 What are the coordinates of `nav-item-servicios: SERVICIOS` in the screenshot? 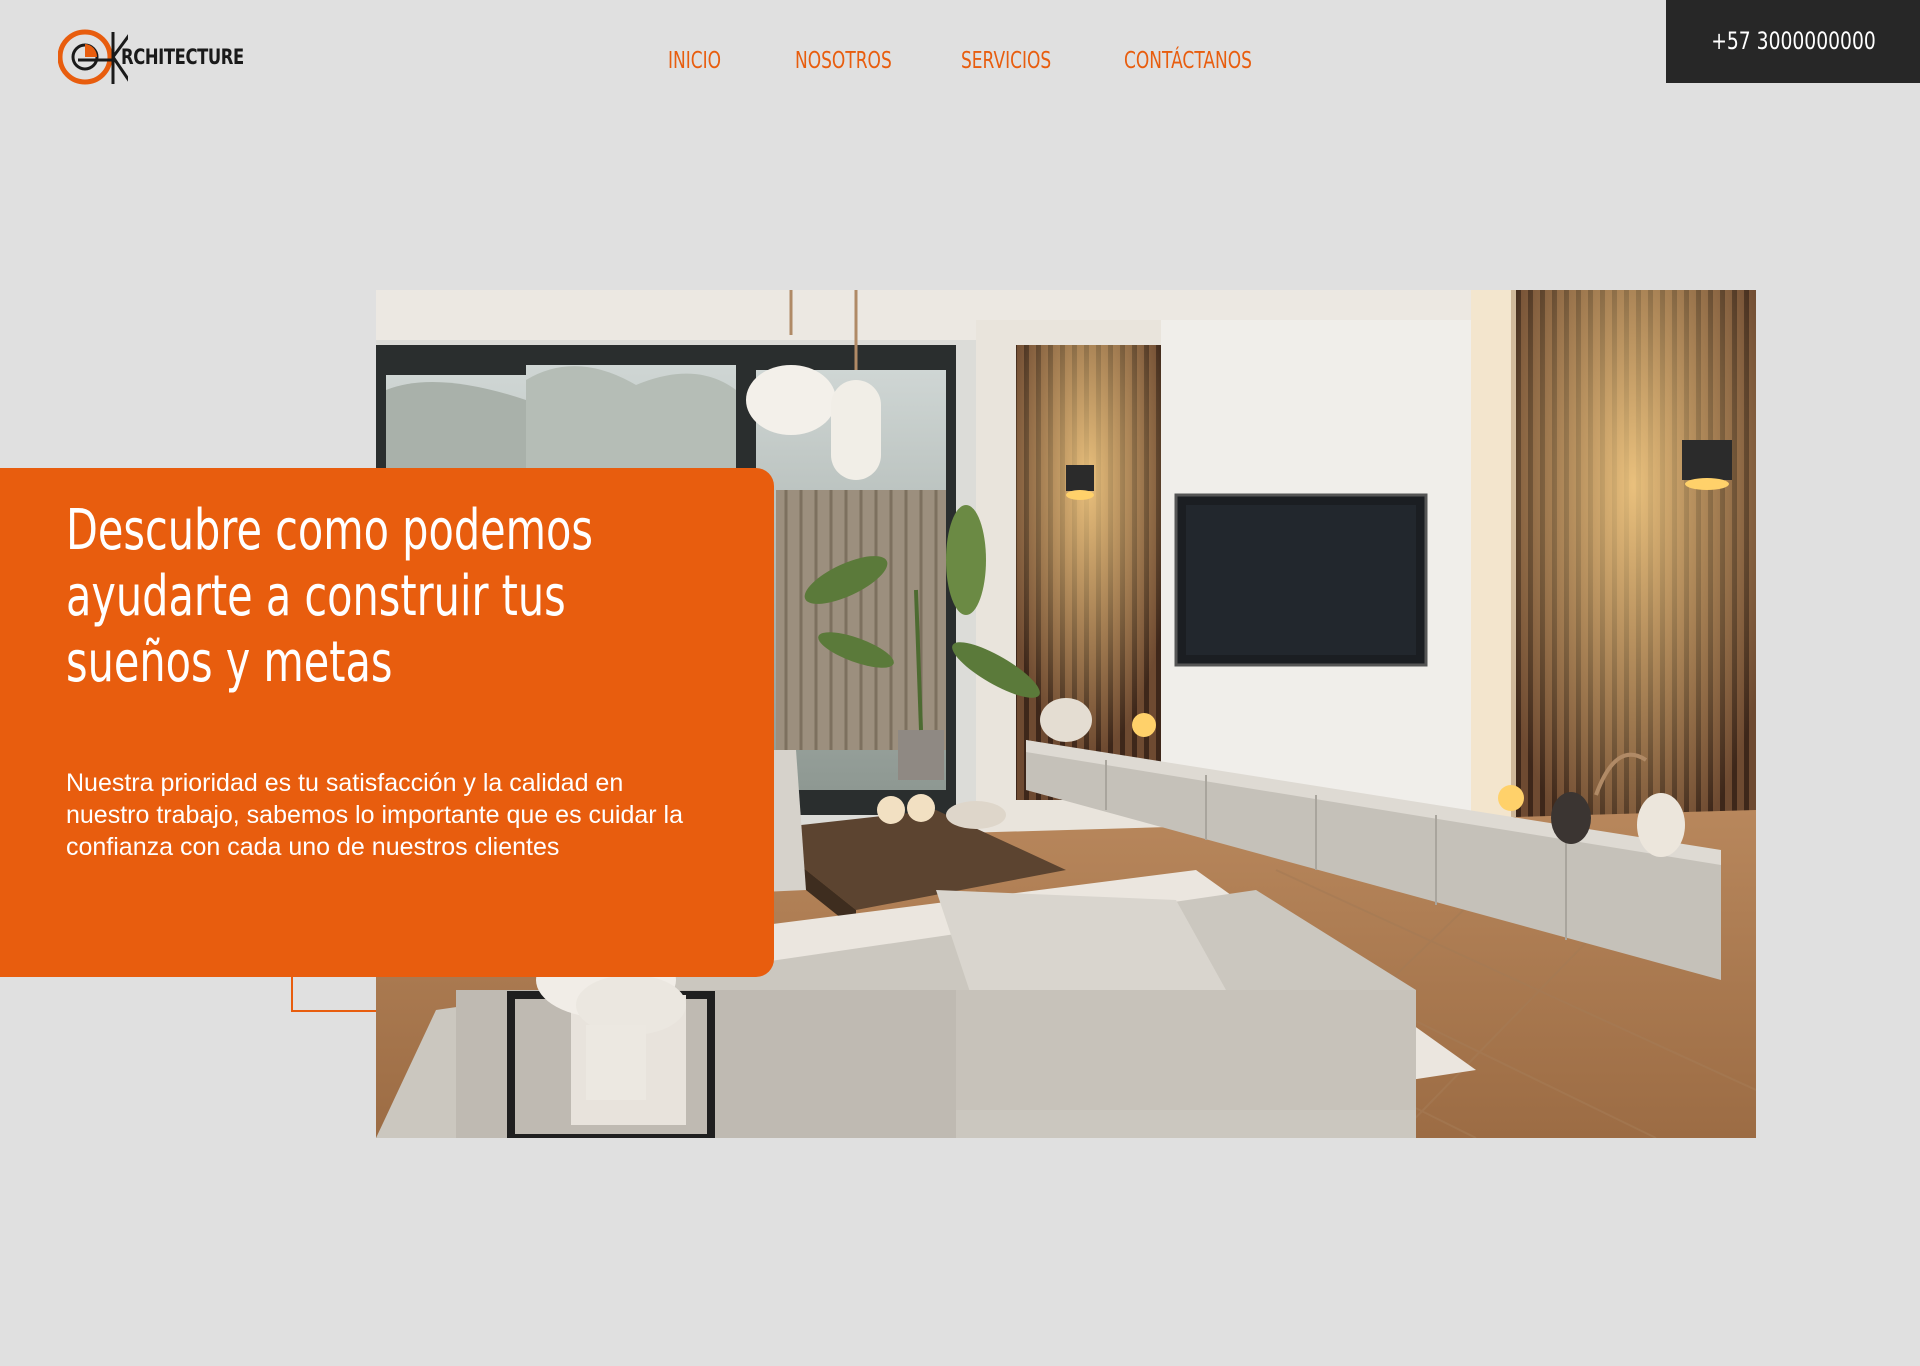 It's located at (1006, 61).